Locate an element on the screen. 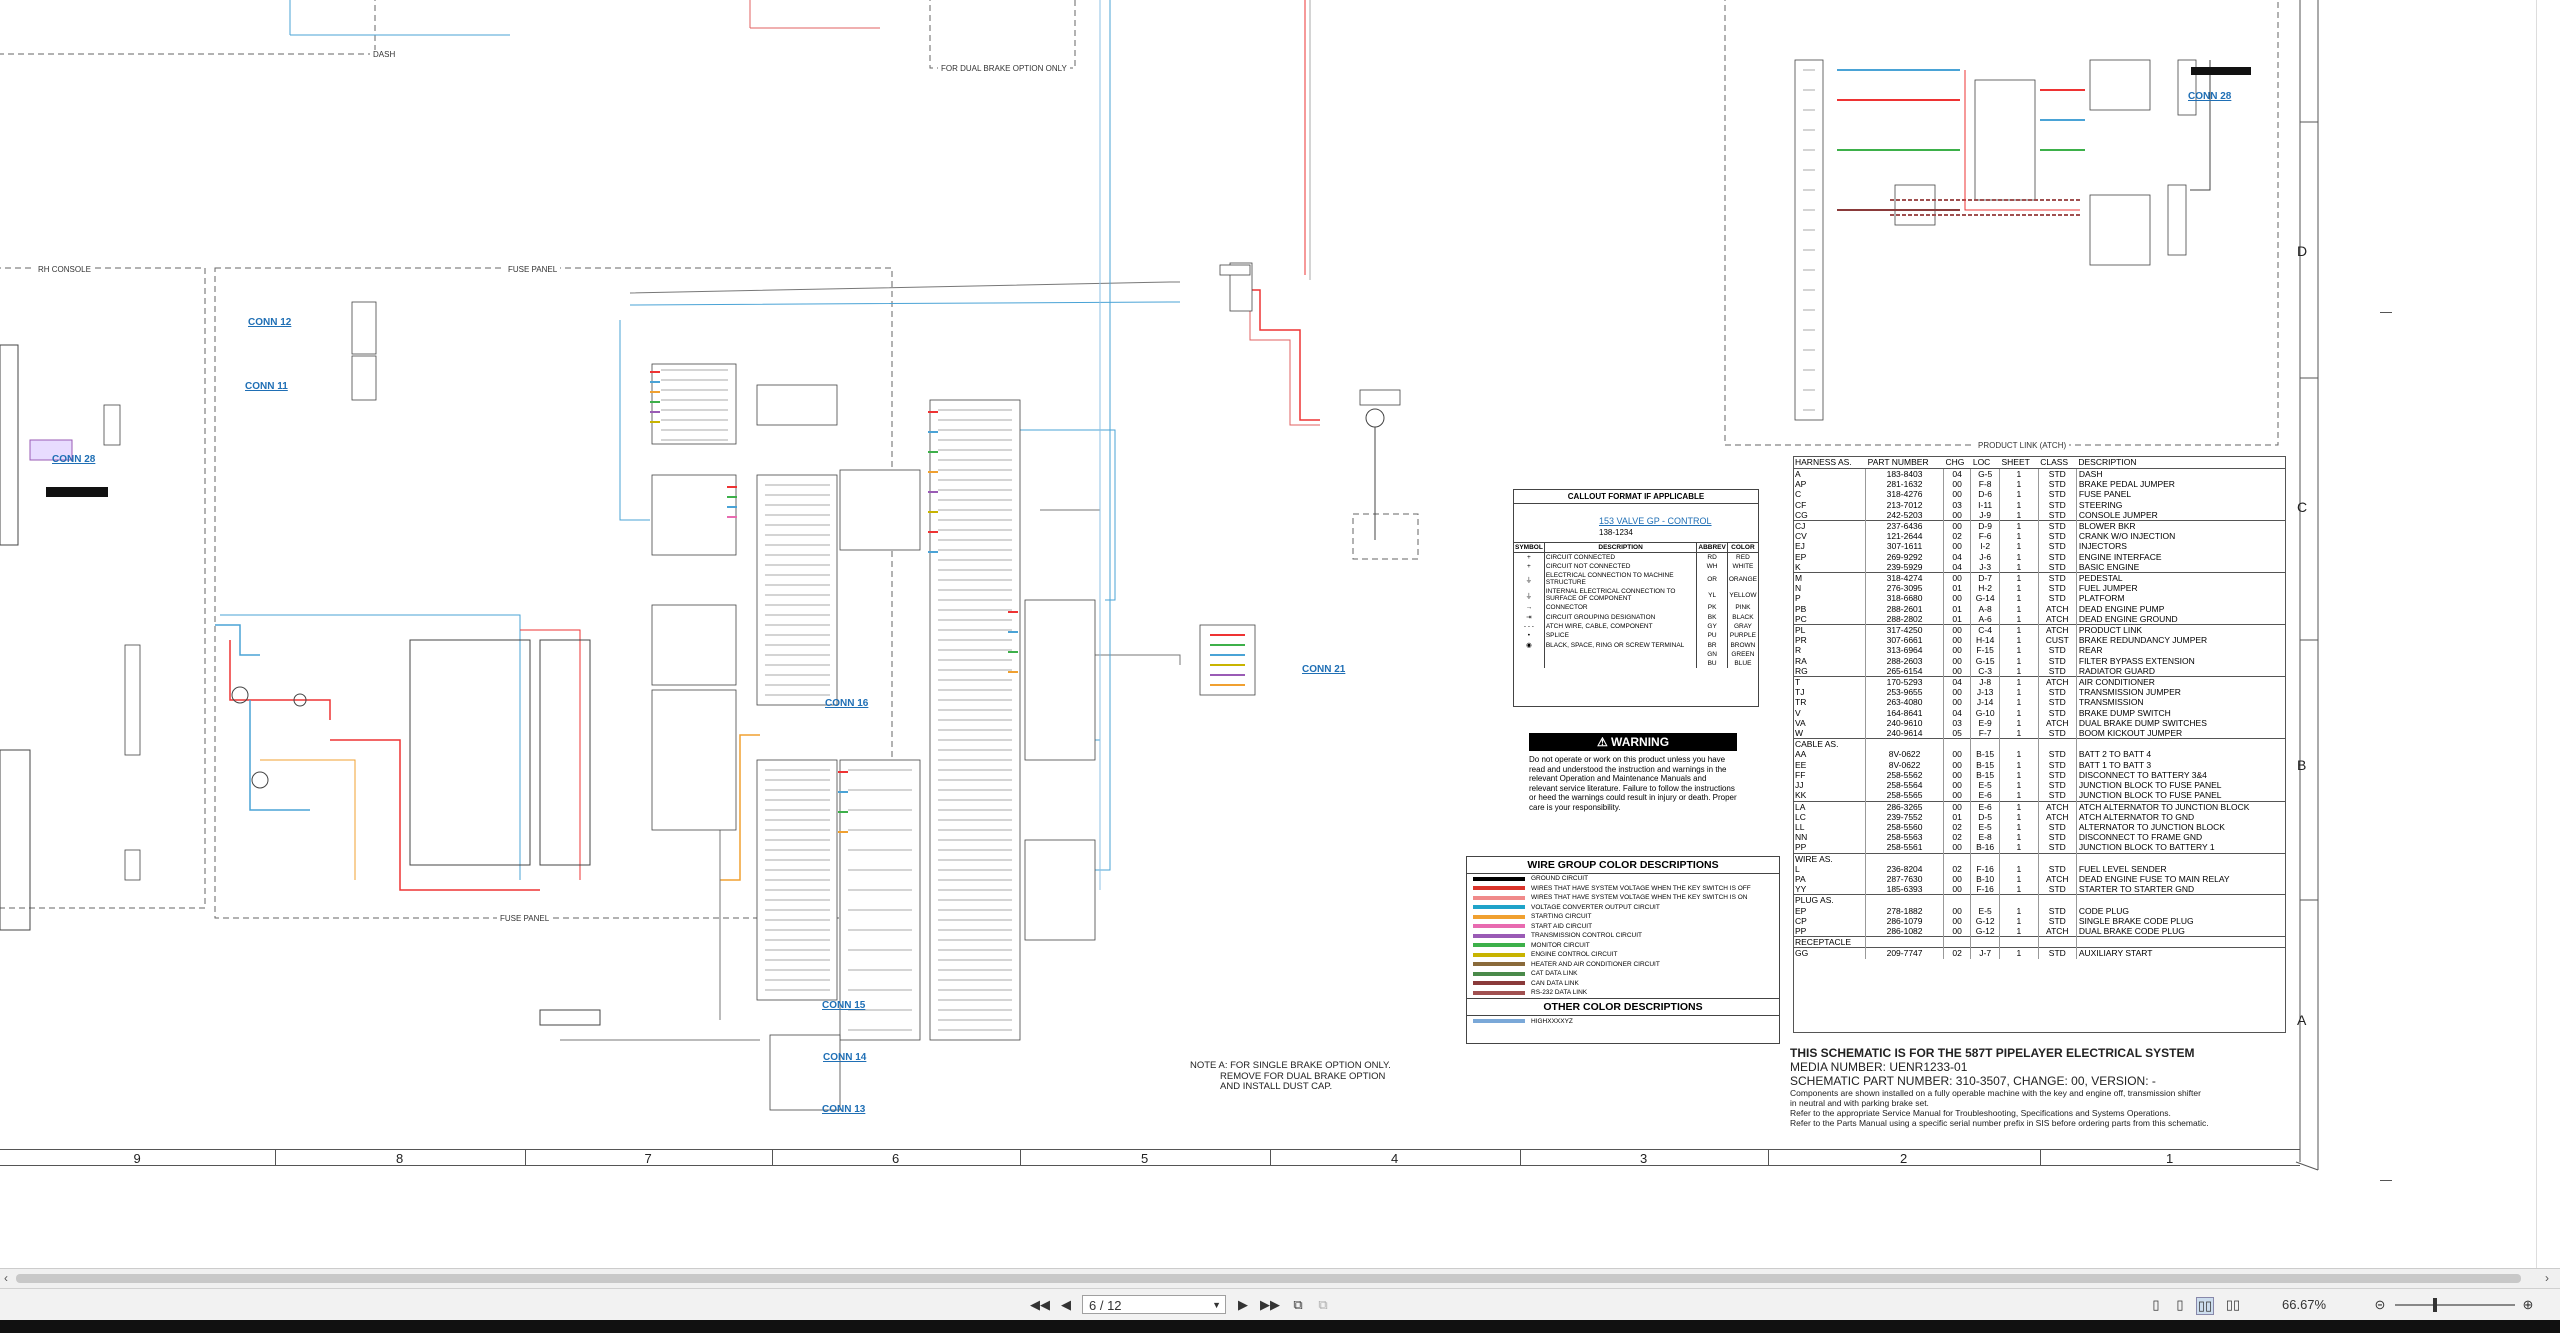 The height and width of the screenshot is (1333, 2560). harness-cell: EP is located at coordinates (1830, 556).